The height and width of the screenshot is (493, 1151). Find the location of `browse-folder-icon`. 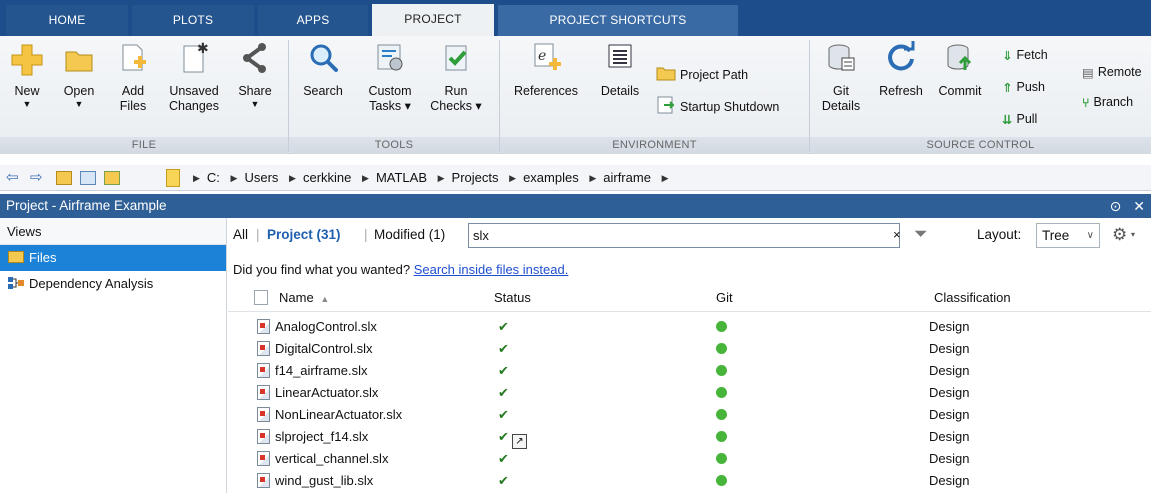

browse-folder-icon is located at coordinates (88, 178).